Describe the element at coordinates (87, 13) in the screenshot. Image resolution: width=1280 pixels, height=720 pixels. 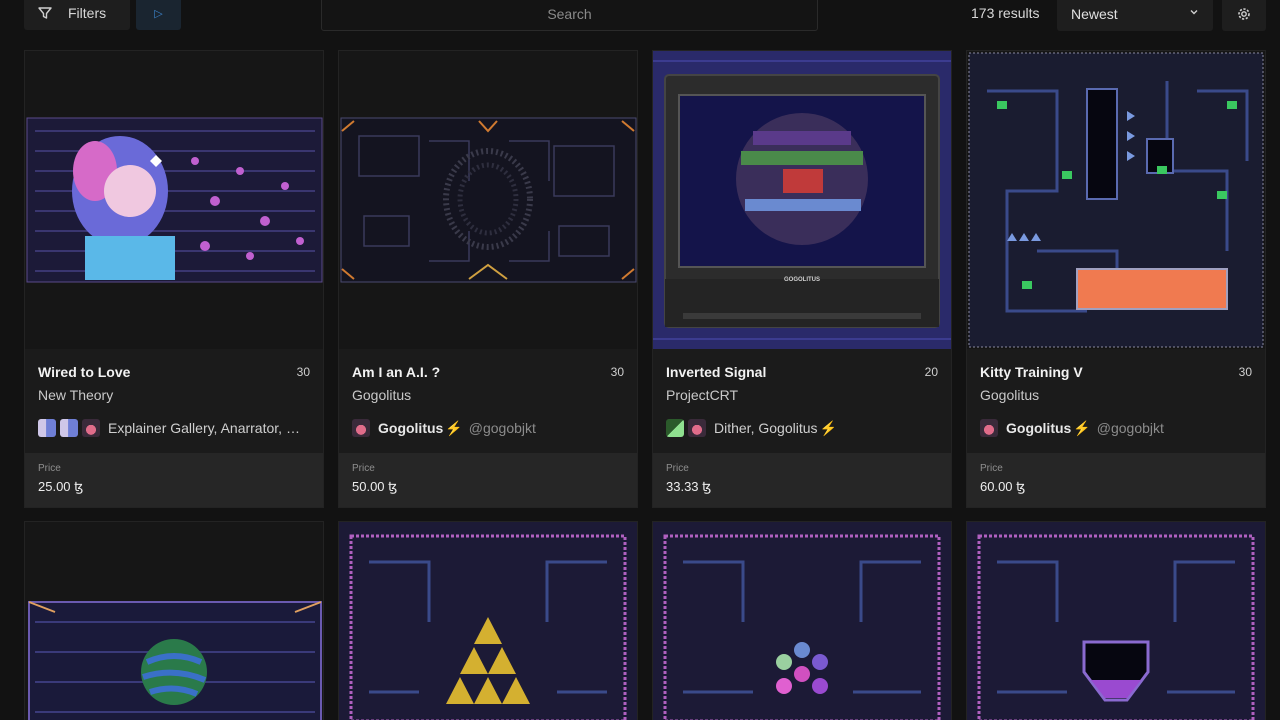
I see `filters-label: Filters` at that location.